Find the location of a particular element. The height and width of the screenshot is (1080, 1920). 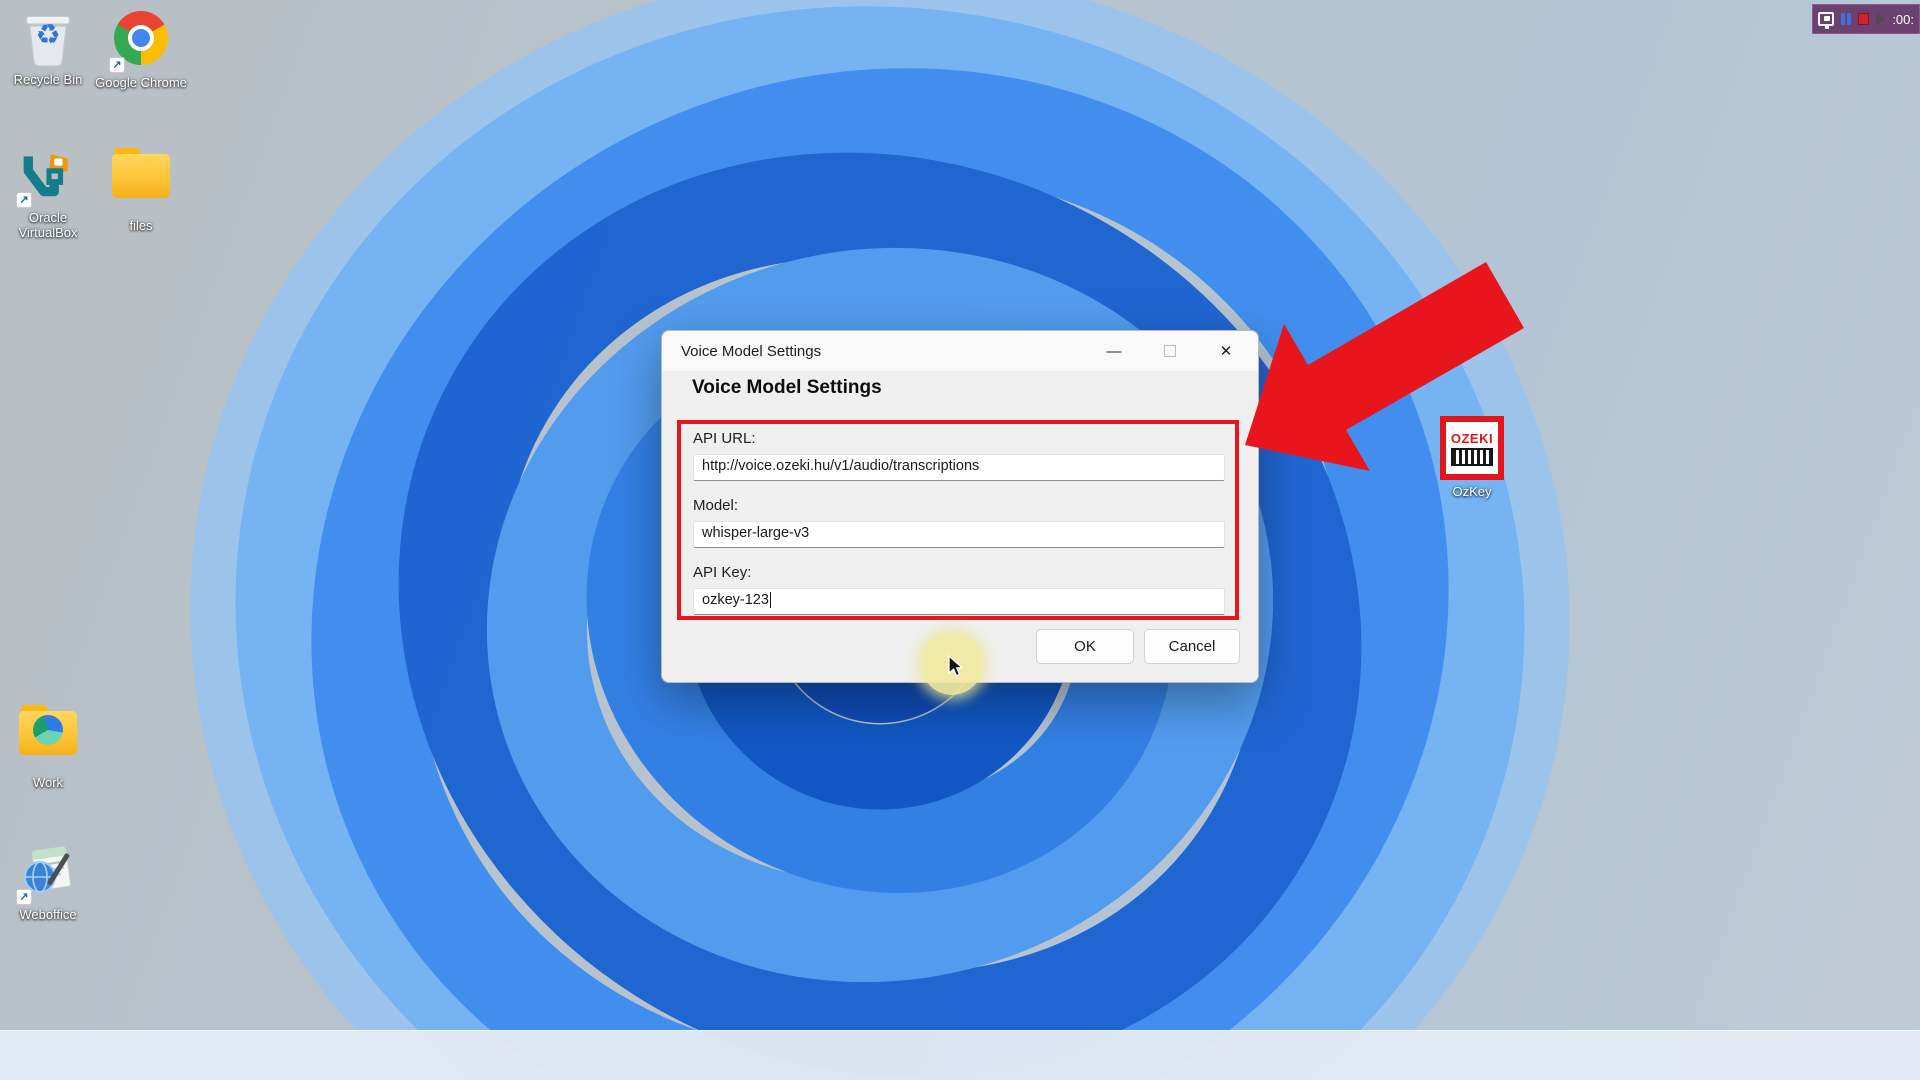

mouse-cursor is located at coordinates (956, 666).